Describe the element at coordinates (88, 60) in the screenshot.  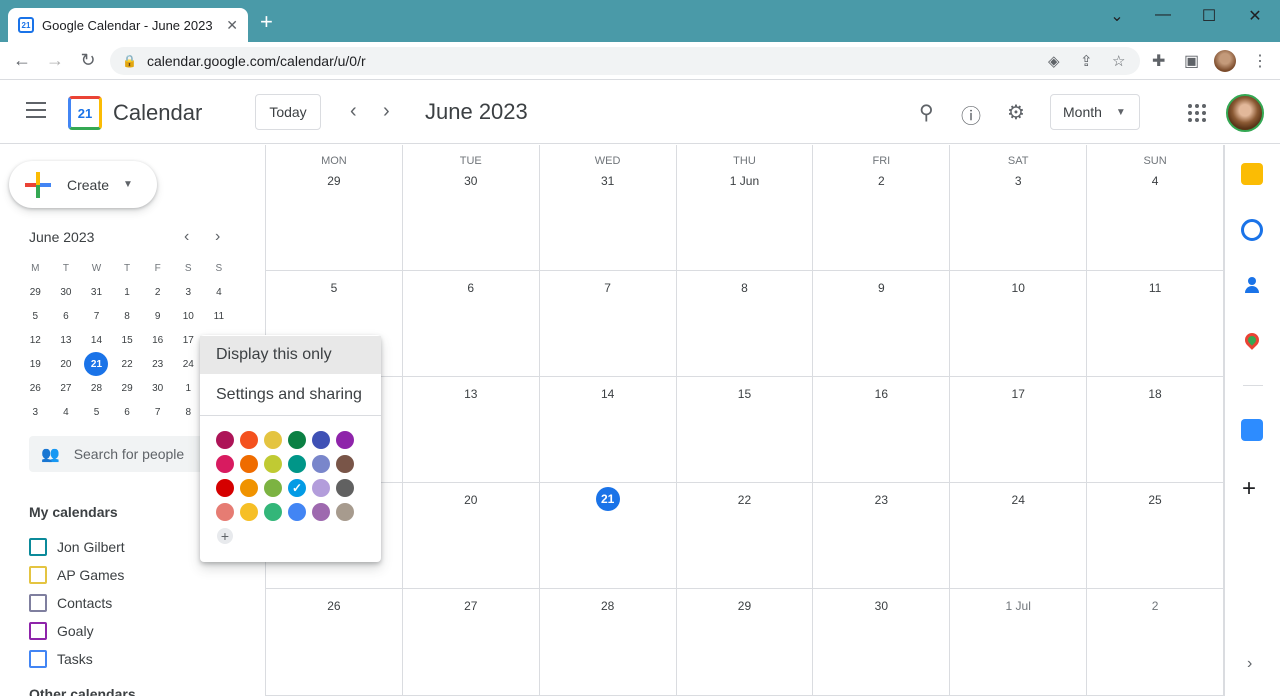
I see `reload-icon: ↻` at that location.